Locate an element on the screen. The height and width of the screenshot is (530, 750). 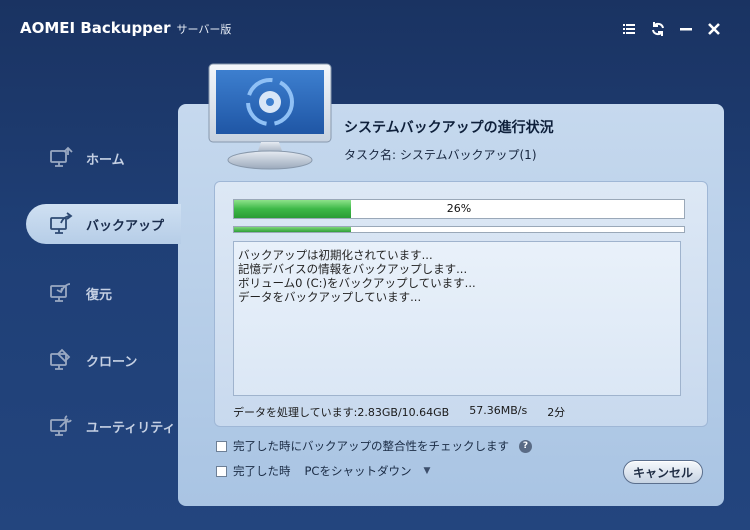
progress-bar: 26% is located at coordinates (459, 209).